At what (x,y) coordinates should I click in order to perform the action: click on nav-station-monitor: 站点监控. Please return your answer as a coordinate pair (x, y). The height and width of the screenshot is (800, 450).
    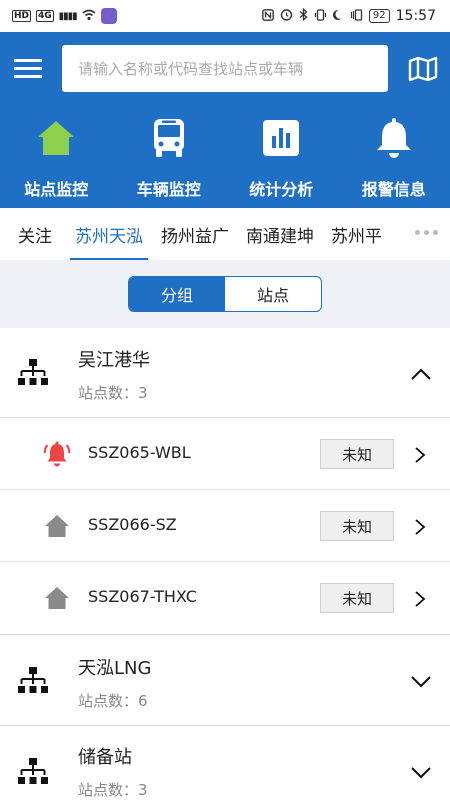
    Looking at the image, I should click on (56, 159).